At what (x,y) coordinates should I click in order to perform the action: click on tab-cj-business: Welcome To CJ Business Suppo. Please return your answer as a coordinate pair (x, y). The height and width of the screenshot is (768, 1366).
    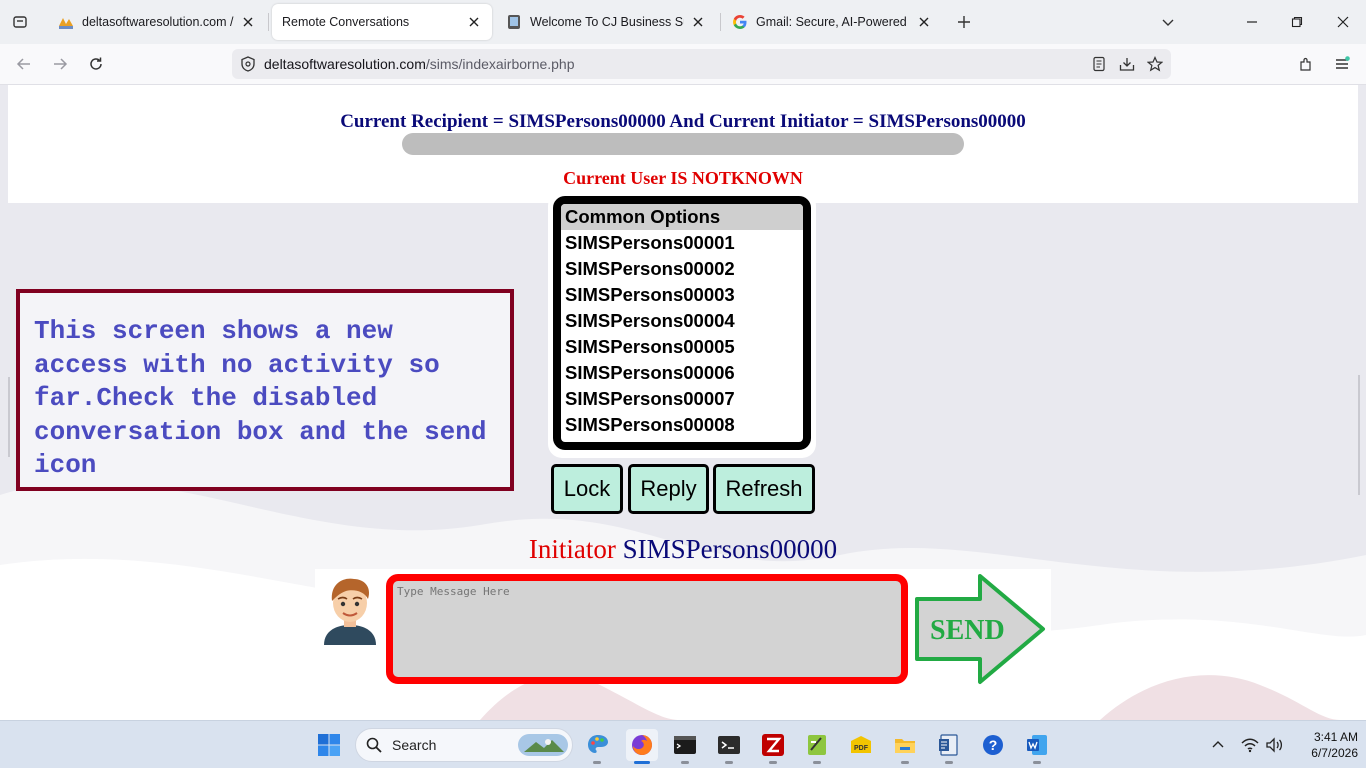
    Looking at the image, I should click on (606, 22).